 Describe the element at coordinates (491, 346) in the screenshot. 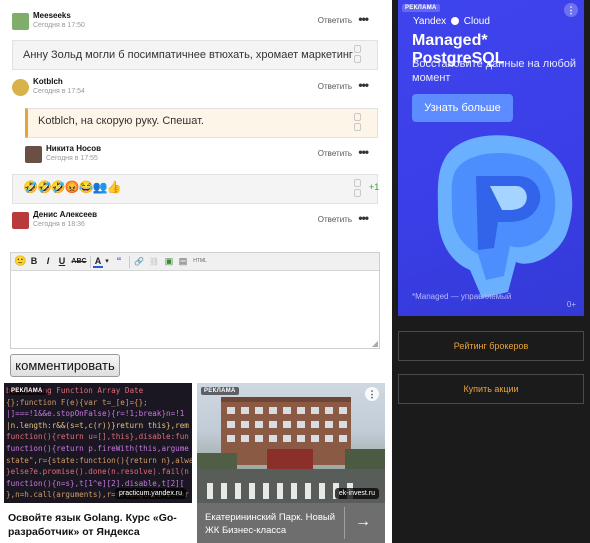

I see `broker-rating-button: Рейтинг брокеров` at that location.